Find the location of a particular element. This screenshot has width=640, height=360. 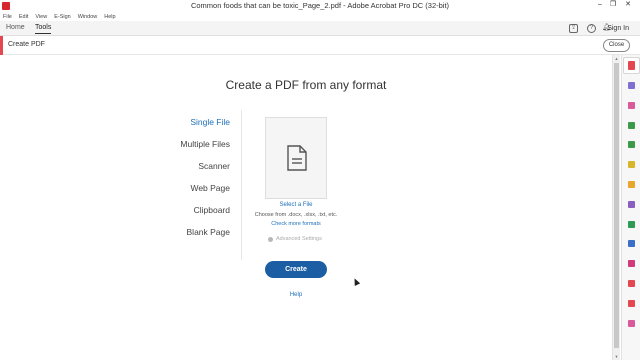

option-scanner: Scanner is located at coordinates (214, 166).